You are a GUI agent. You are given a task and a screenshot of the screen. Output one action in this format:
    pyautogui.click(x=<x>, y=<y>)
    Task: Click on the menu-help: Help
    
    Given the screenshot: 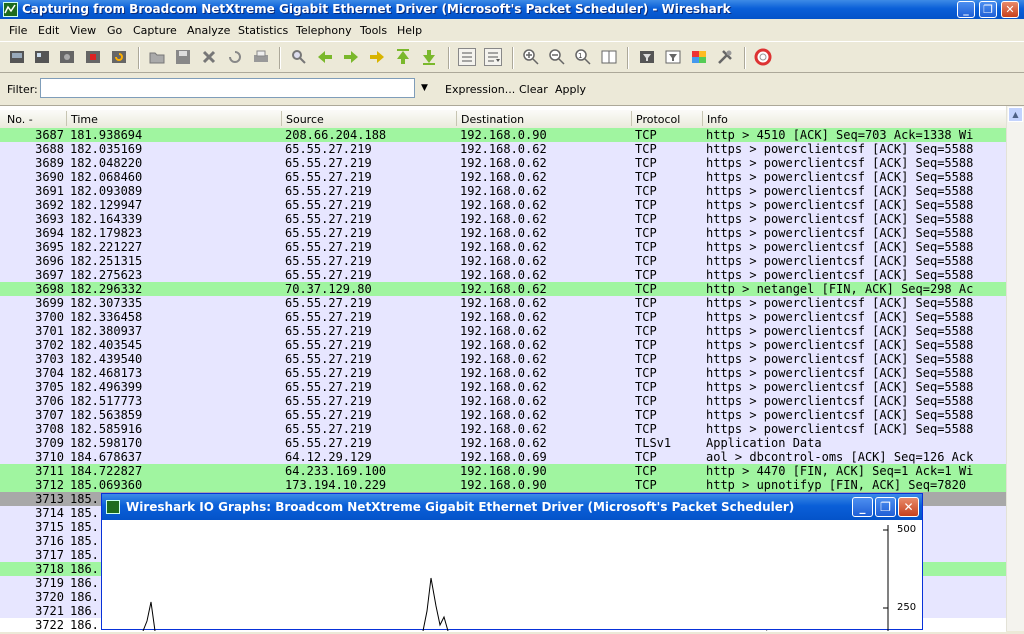 What is the action you would take?
    pyautogui.click(x=409, y=30)
    